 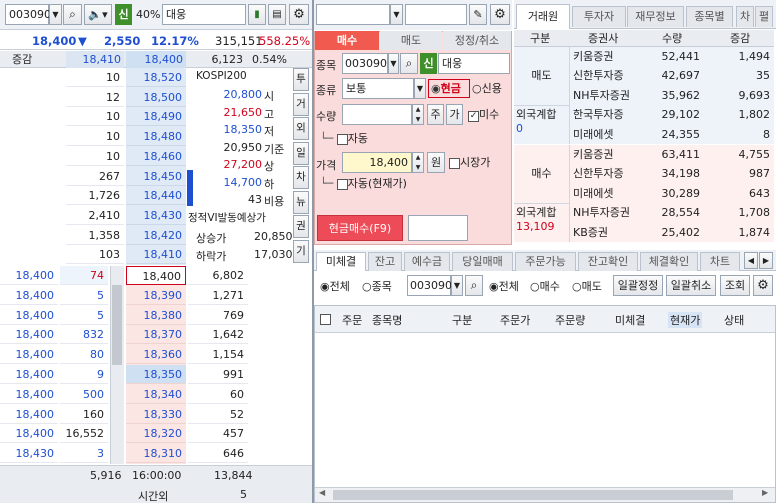 What do you see at coordinates (720, 261) in the screenshot?
I see `bottom-tab: 차트` at bounding box center [720, 261].